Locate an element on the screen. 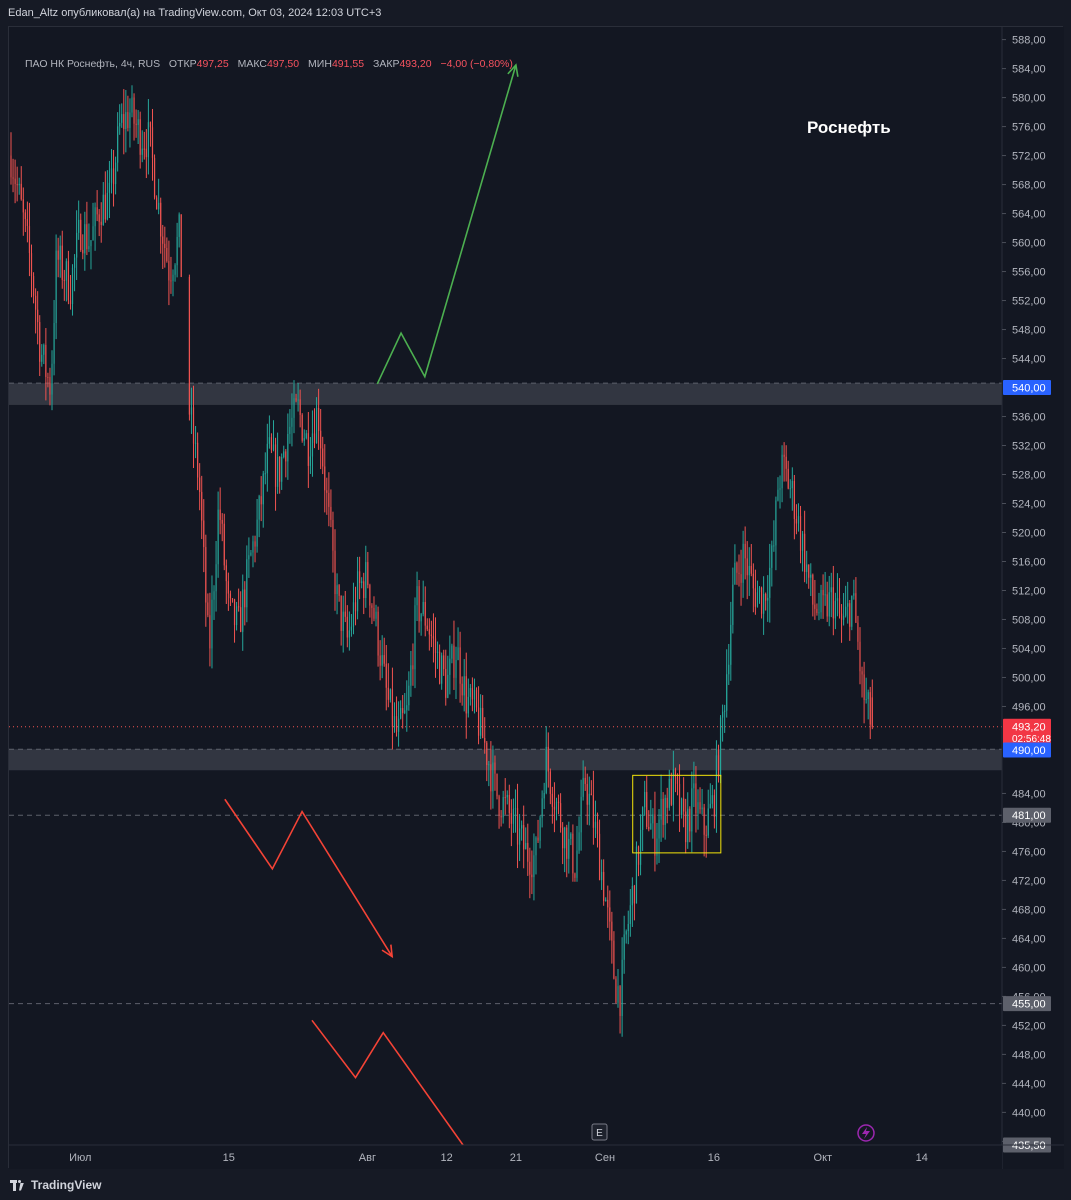  price-tick-label: 500,00 is located at coordinates (1029, 678).